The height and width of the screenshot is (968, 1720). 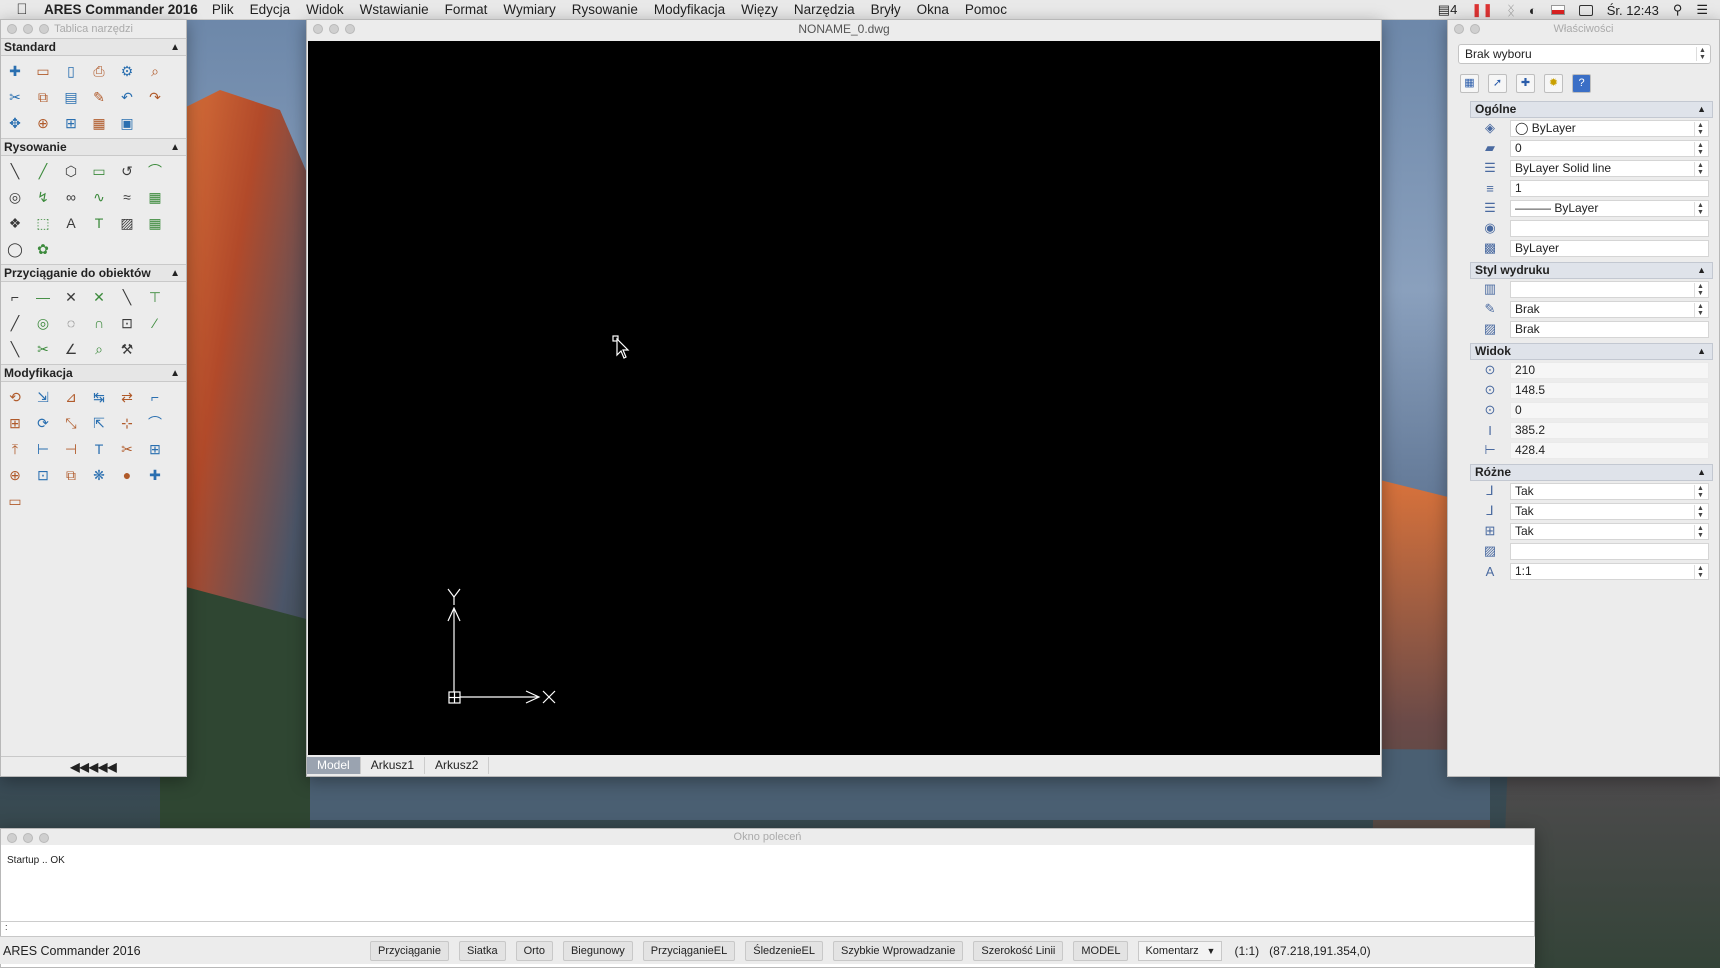 What do you see at coordinates (223, 9) in the screenshot?
I see `menu-plik: Plik` at bounding box center [223, 9].